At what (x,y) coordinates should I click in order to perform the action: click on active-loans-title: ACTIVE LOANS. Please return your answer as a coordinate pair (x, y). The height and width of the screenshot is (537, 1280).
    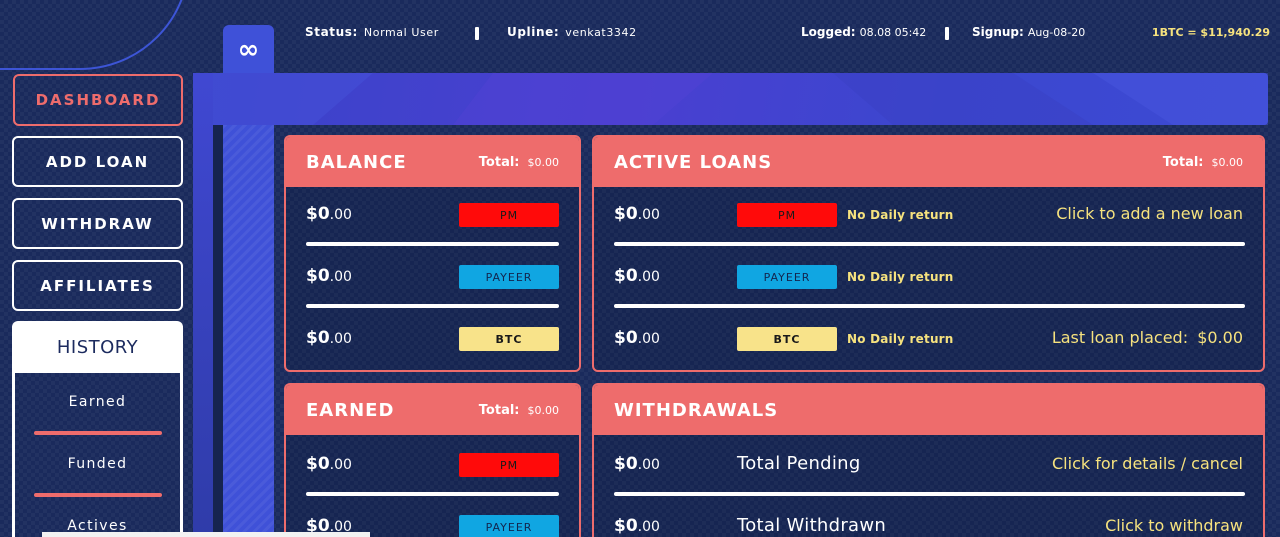
    Looking at the image, I should click on (693, 162).